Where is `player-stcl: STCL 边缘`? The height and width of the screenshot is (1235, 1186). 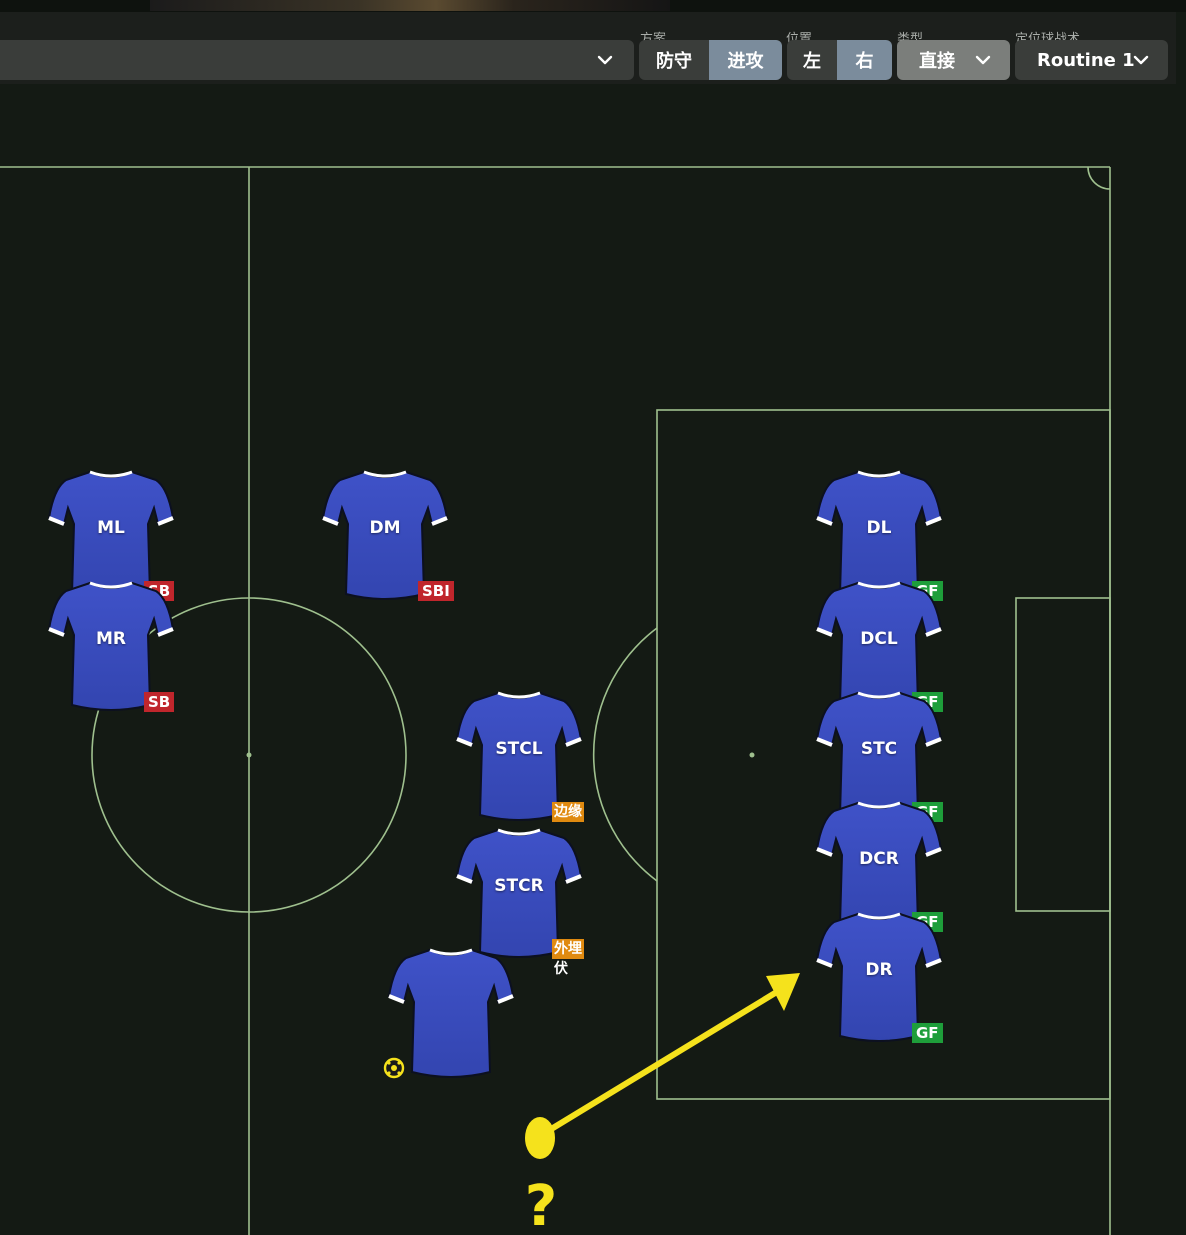 player-stcl: STCL 边缘 is located at coordinates (519, 755).